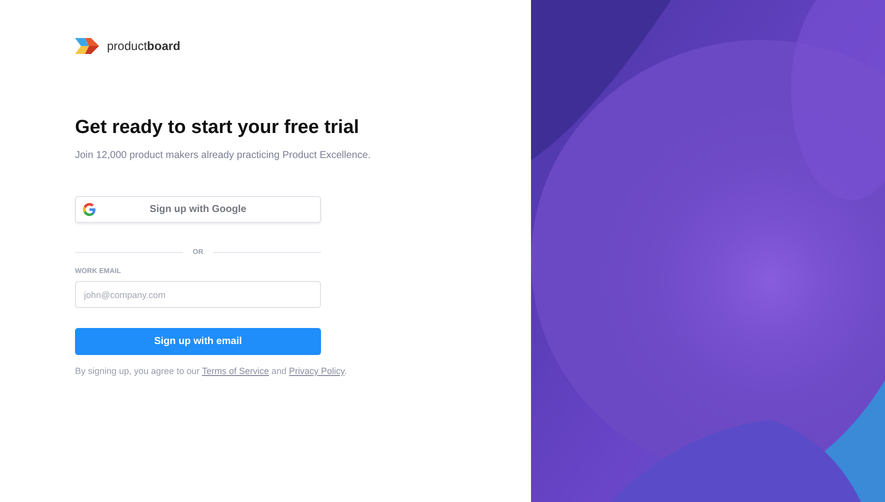 The image size is (885, 502). I want to click on legal-link: Terms of Service, so click(235, 371).